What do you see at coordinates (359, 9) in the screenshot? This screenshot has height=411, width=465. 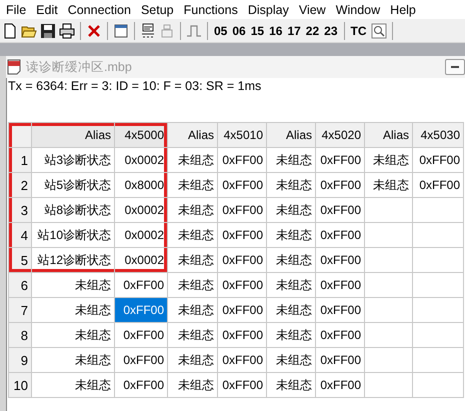 I see `menu-item: Window` at bounding box center [359, 9].